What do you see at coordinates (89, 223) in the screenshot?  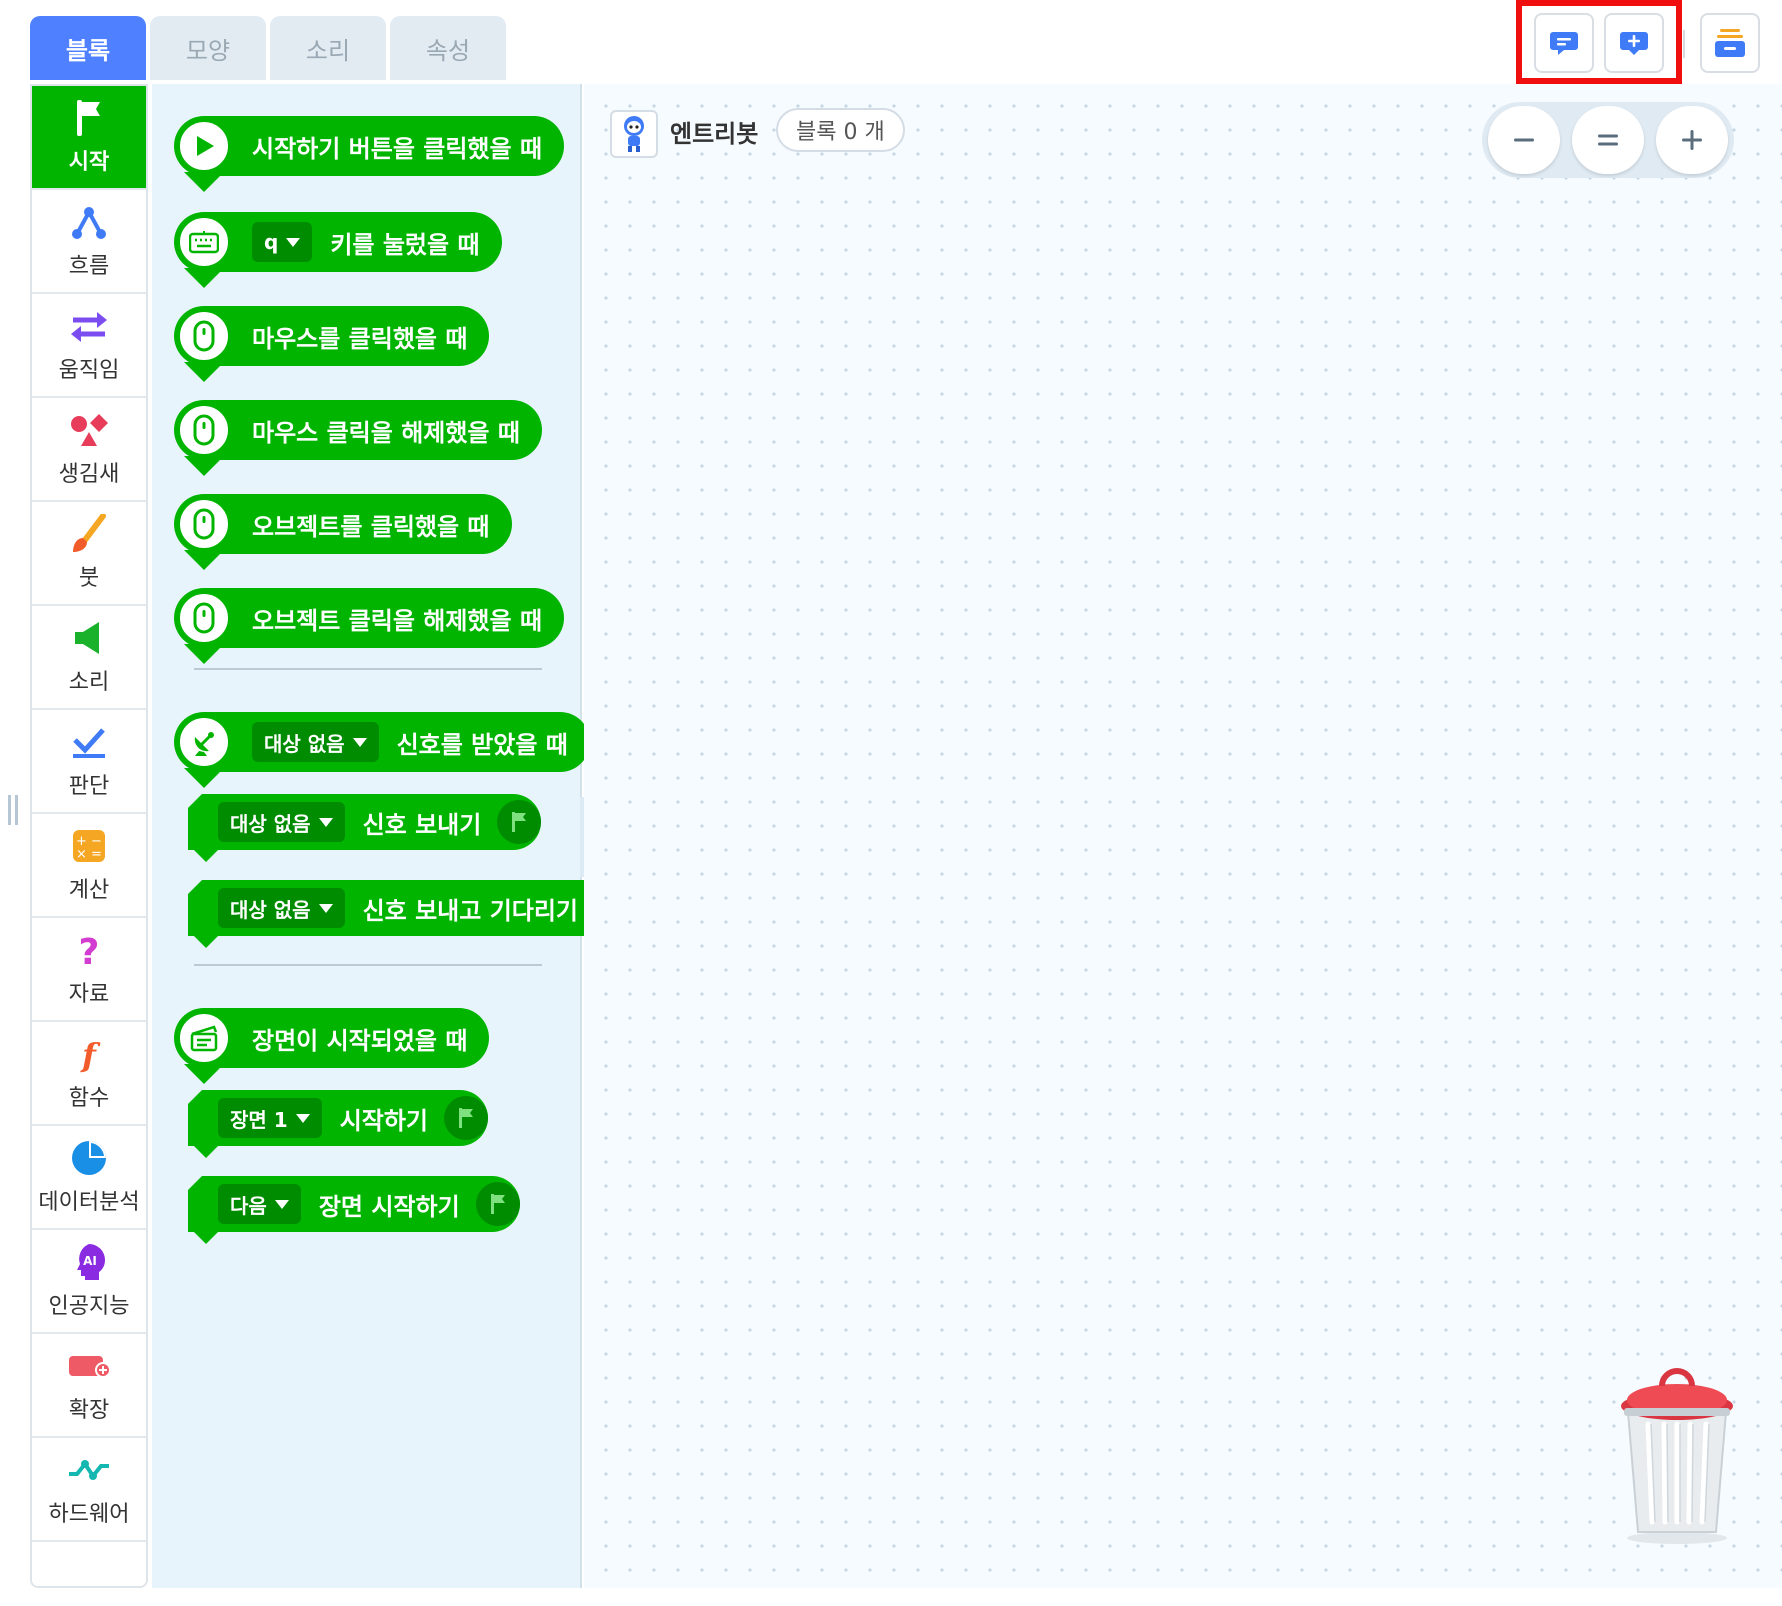 I see `flow-icon` at bounding box center [89, 223].